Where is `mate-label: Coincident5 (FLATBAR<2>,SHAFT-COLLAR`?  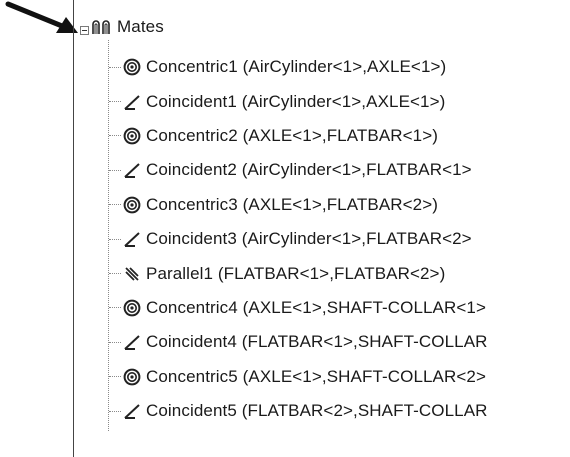 mate-label: Coincident5 (FLATBAR<2>,SHAFT-COLLAR is located at coordinates (317, 411).